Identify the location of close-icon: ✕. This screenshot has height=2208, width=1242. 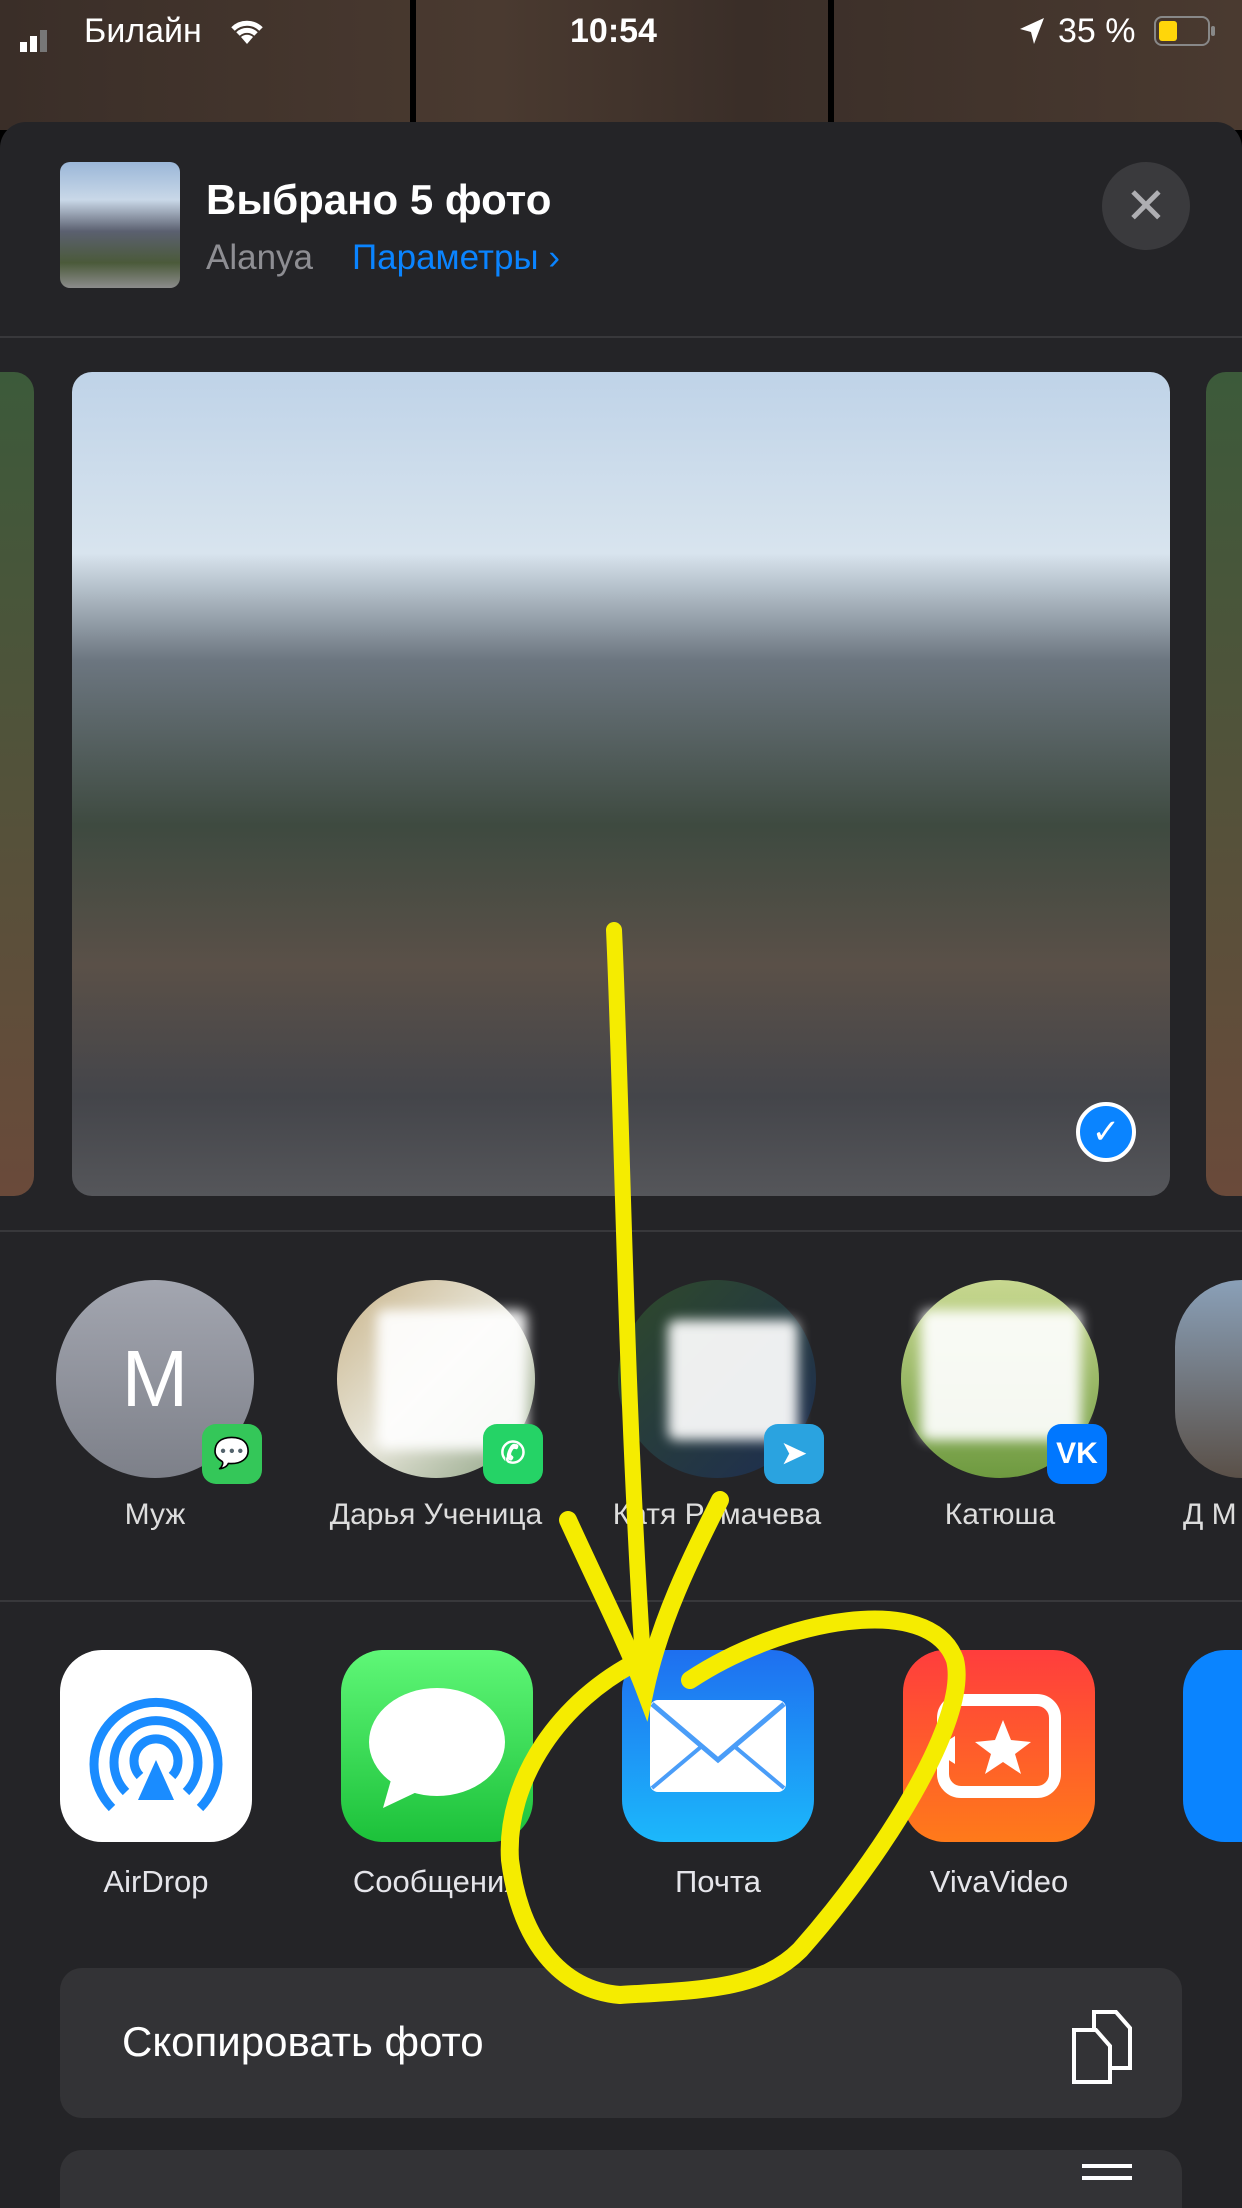
(1146, 206).